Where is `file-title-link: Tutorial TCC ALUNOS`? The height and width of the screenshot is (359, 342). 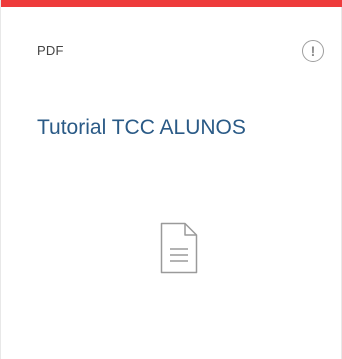 file-title-link: Tutorial TCC ALUNOS is located at coordinates (141, 128).